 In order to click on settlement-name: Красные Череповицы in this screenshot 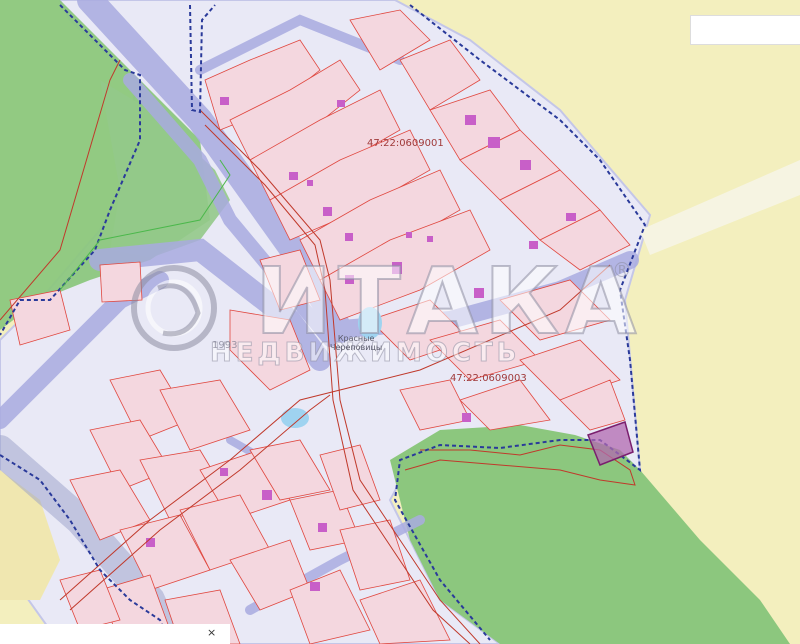, I will do `click(356, 343)`.